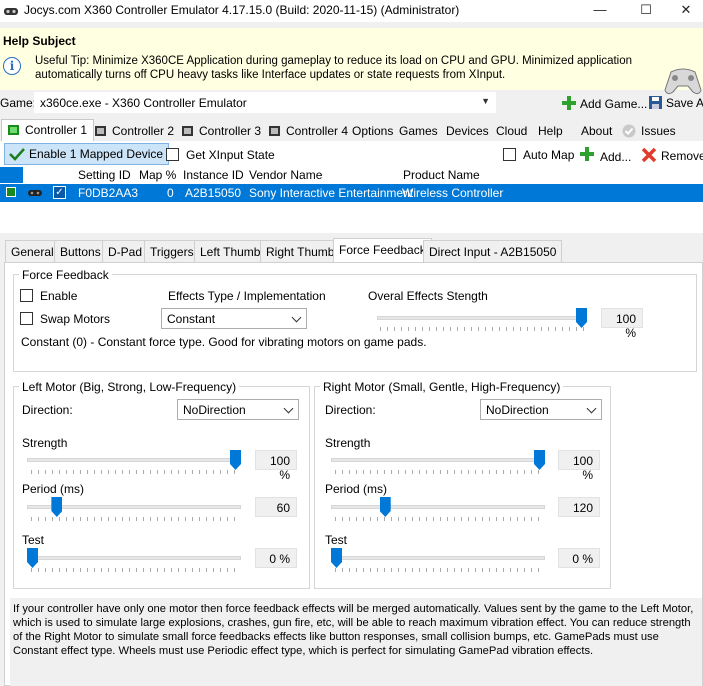 This screenshot has width=703, height=686. What do you see at coordinates (234, 318) in the screenshot?
I see `effects-type-select: Constant` at bounding box center [234, 318].